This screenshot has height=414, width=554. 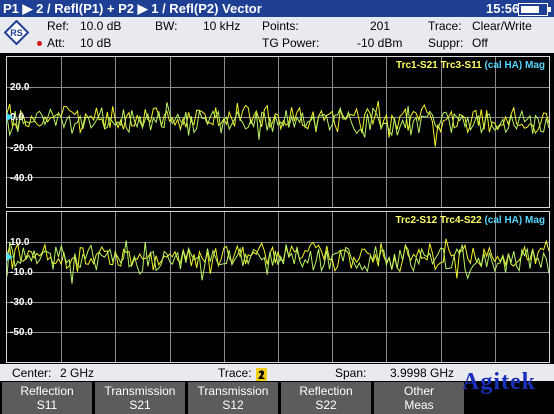 What do you see at coordinates (534, 9) in the screenshot?
I see `battery-icon` at bounding box center [534, 9].